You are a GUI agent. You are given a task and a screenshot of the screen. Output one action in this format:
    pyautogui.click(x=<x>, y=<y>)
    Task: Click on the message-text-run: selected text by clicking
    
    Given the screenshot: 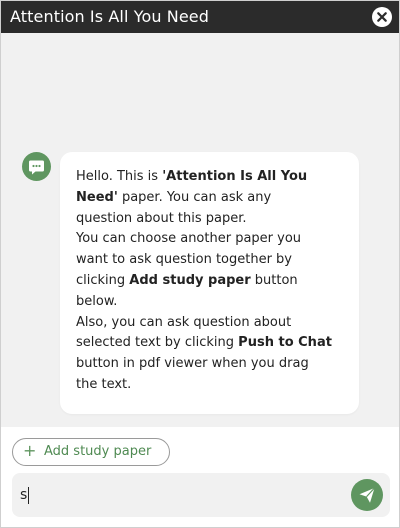 What is the action you would take?
    pyautogui.click(x=157, y=343)
    